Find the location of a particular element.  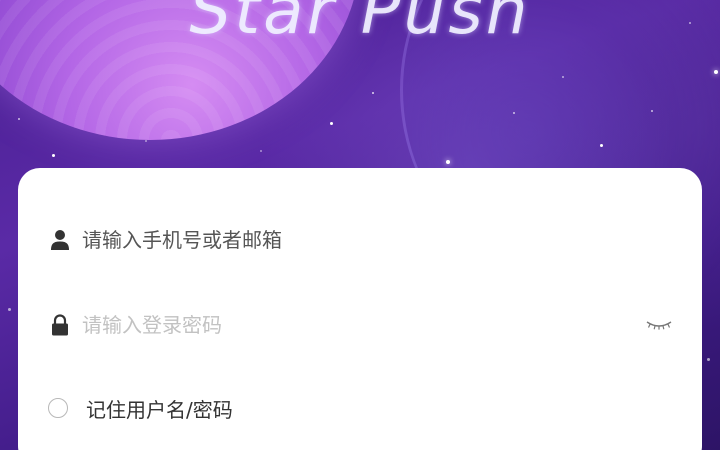

user-icon is located at coordinates (60, 240).